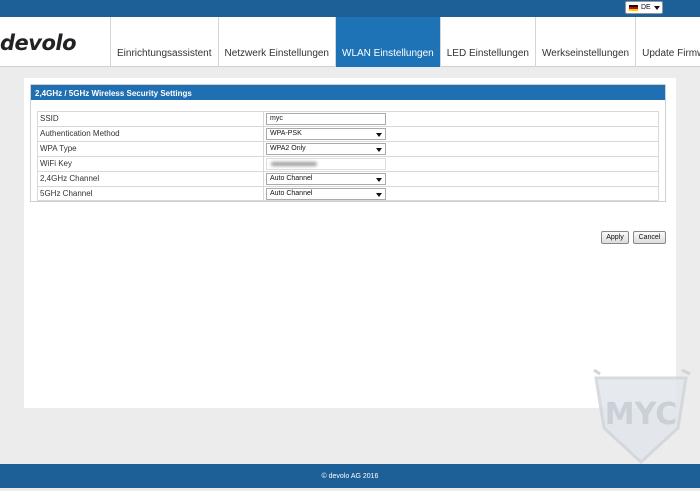 Image resolution: width=700 pixels, height=491 pixels. What do you see at coordinates (164, 42) in the screenshot?
I see `tab-einrichtungsassistent: Einrichtungsassistent` at bounding box center [164, 42].